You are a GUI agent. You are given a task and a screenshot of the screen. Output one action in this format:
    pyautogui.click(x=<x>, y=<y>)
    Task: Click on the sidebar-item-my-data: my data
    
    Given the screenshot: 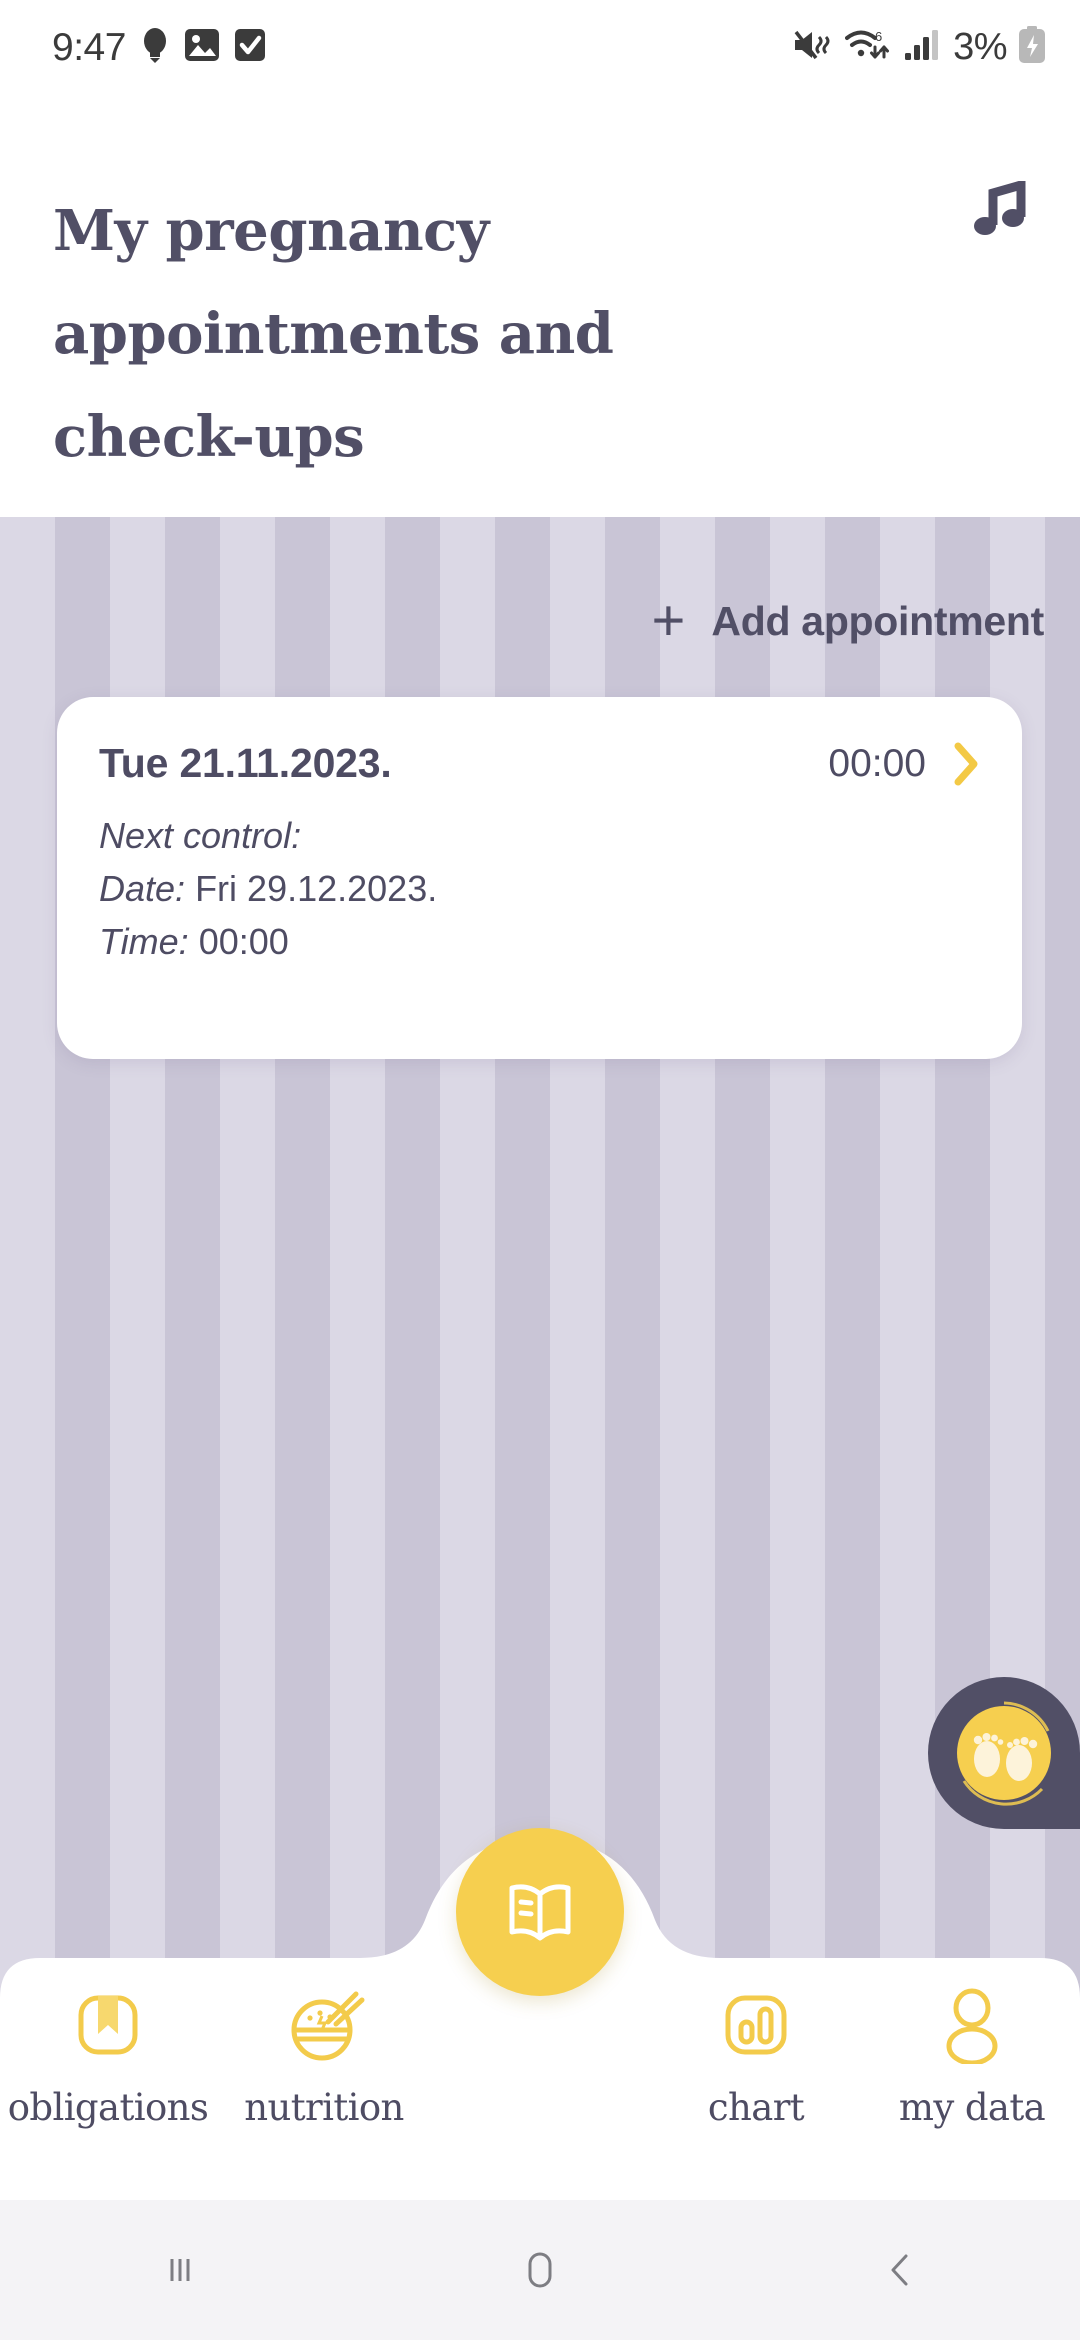 What is the action you would take?
    pyautogui.click(x=972, y=2014)
    